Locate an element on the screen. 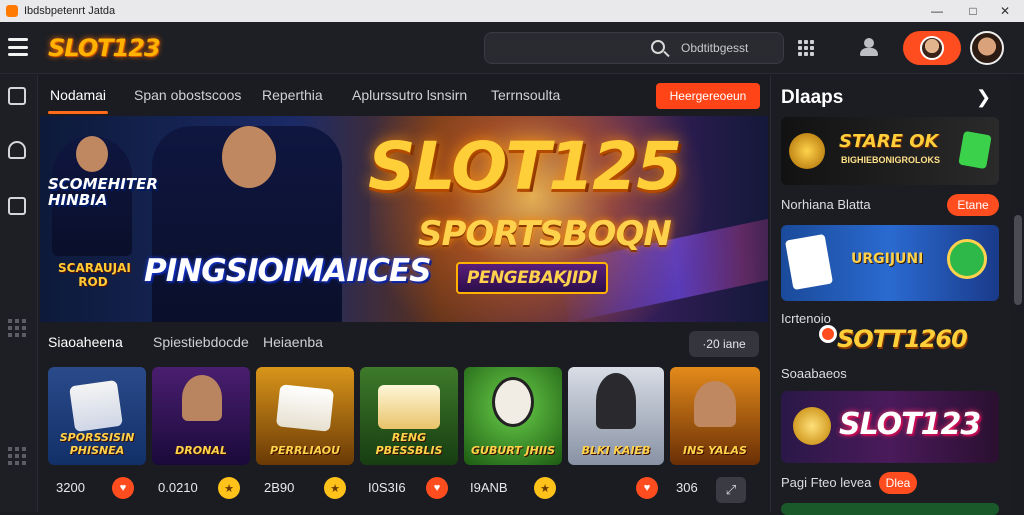  hero-player-main is located at coordinates (247, 224).